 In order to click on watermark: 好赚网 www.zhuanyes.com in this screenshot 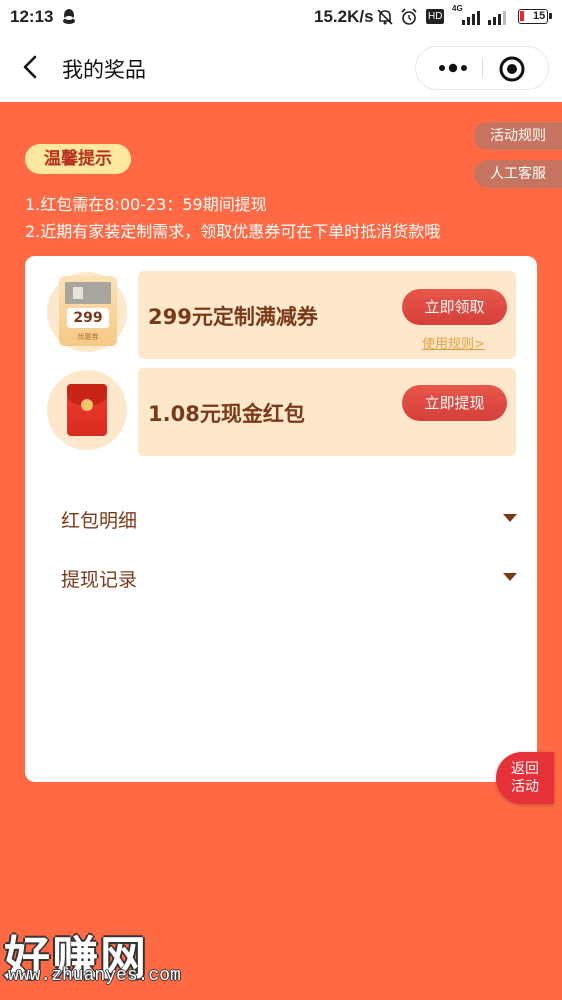, I will do `click(100, 957)`.